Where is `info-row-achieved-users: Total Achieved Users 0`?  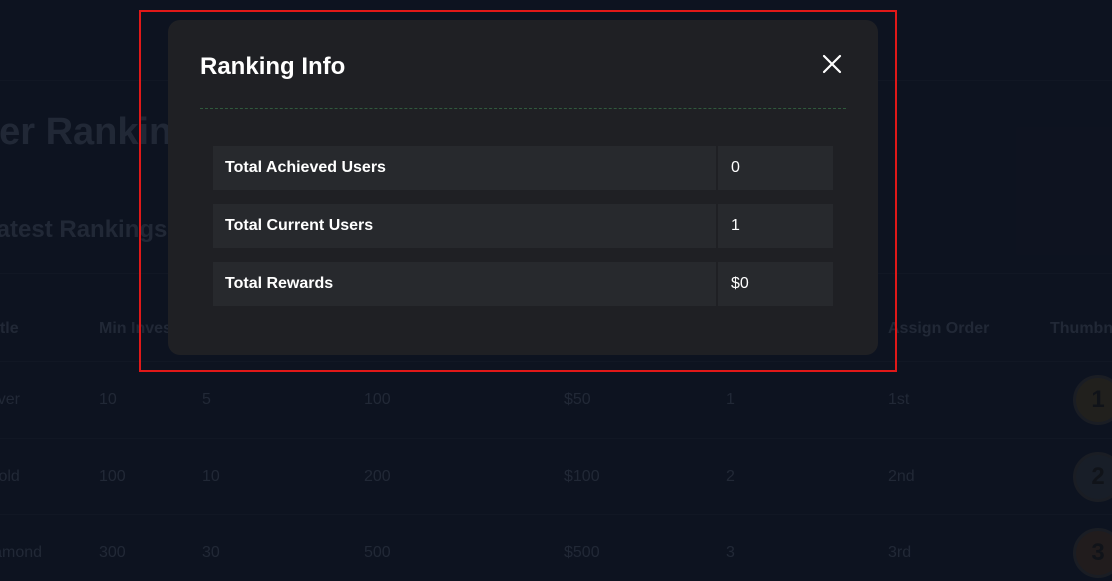 info-row-achieved-users: Total Achieved Users 0 is located at coordinates (523, 168).